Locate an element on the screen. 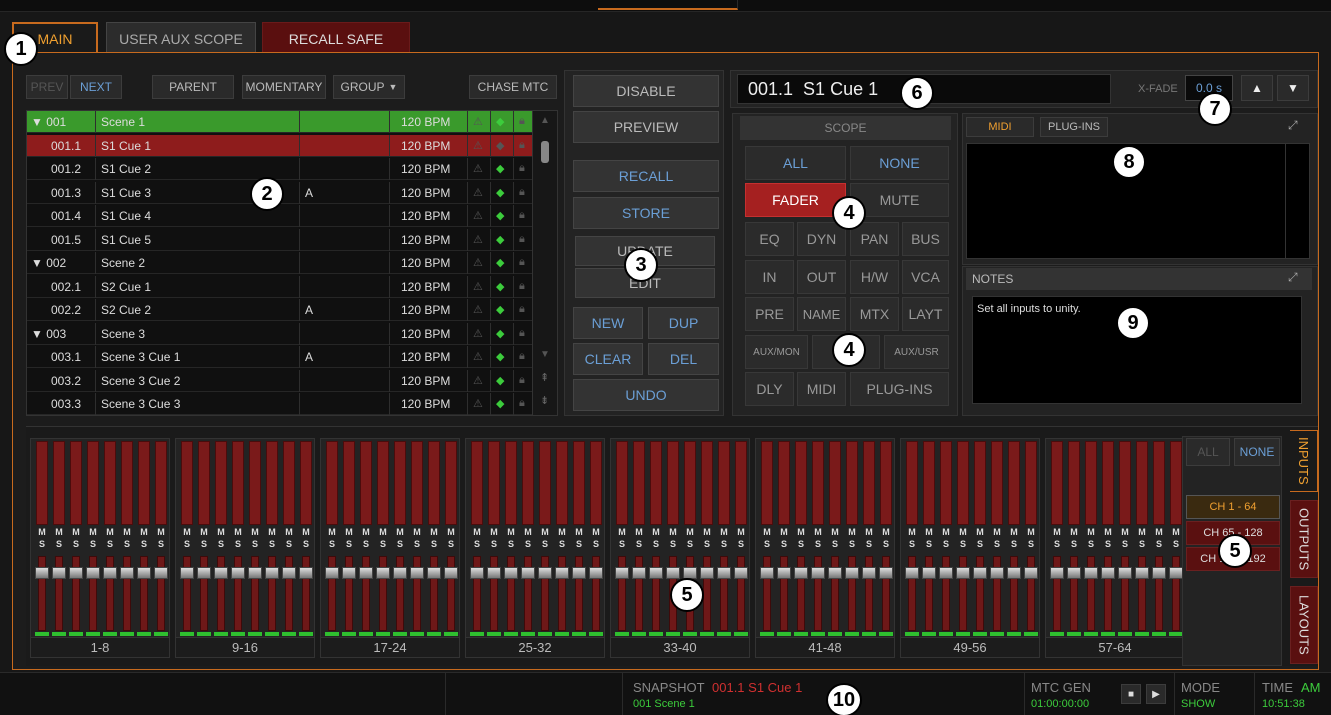  side-tab-outputs: OUTPUTS is located at coordinates (1304, 539).